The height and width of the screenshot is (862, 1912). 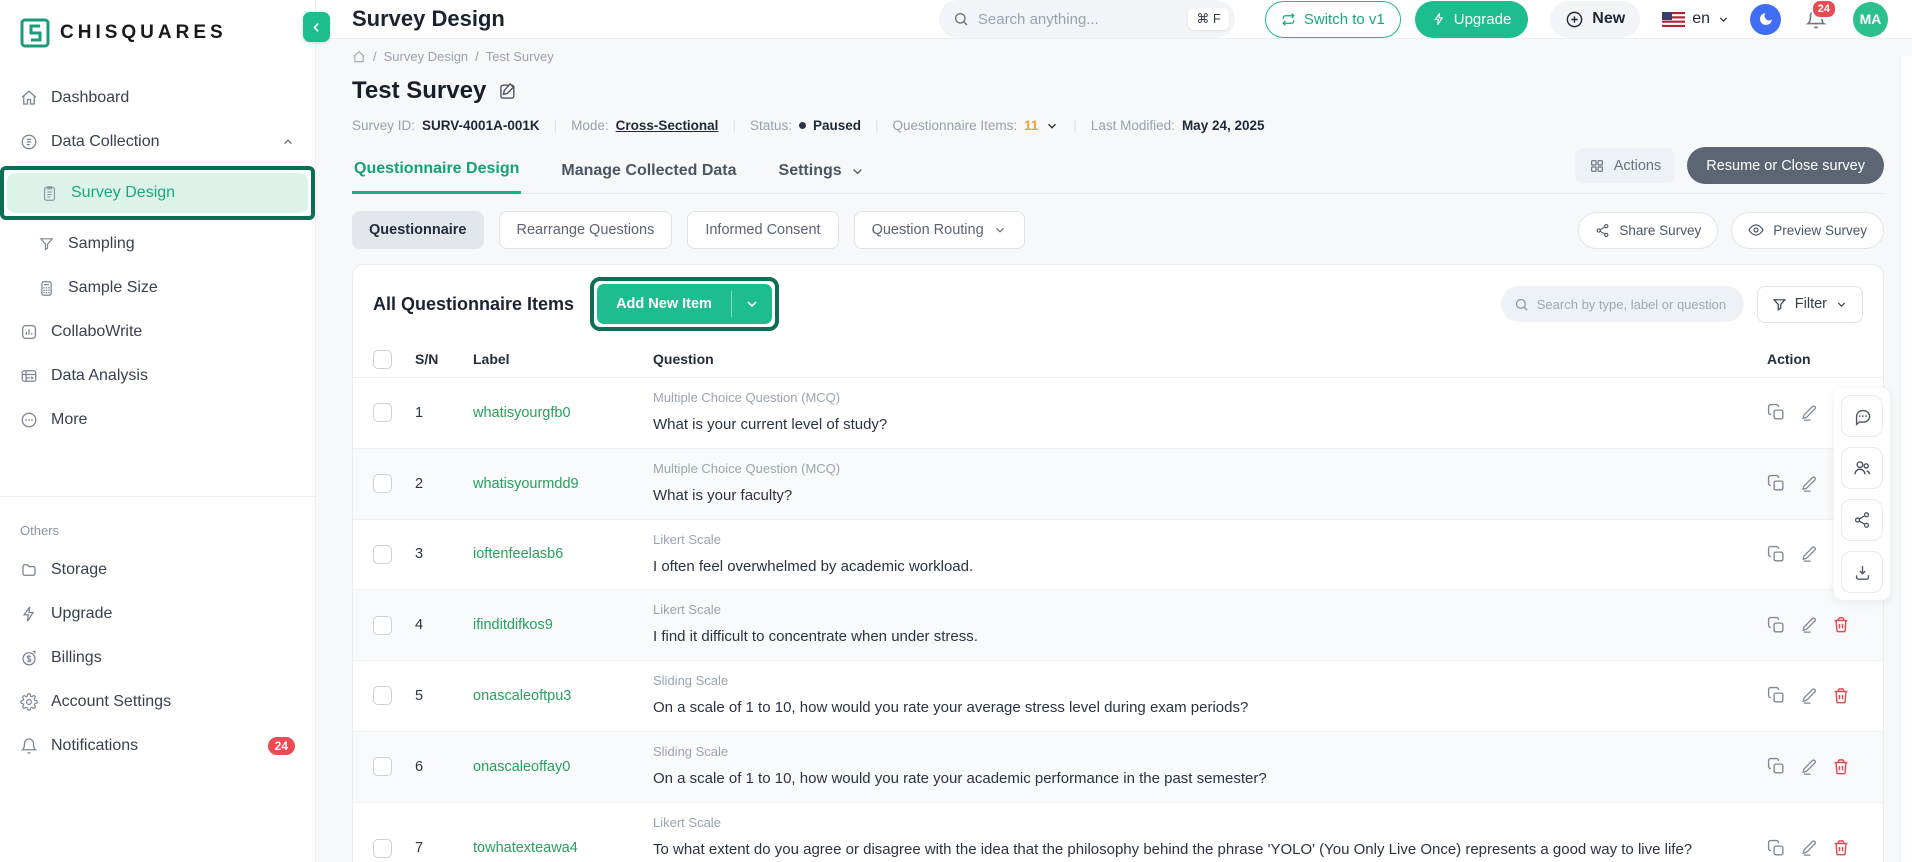 What do you see at coordinates (35, 33) in the screenshot?
I see `brand-logo-icon` at bounding box center [35, 33].